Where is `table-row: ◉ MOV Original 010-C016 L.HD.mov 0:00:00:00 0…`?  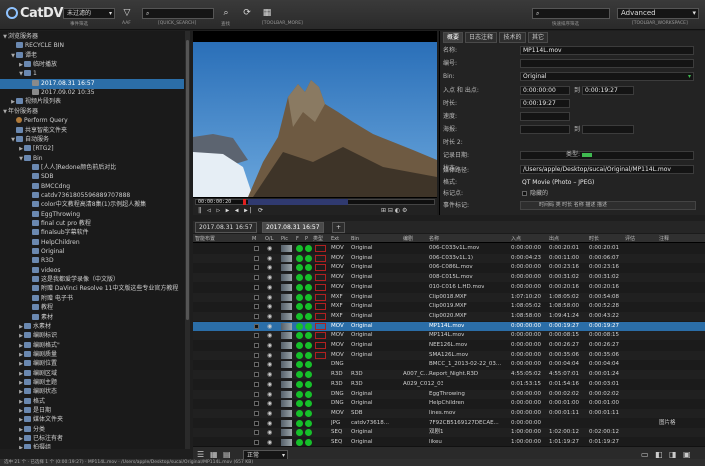
table-row: ◉ MOV Original 010-C016 L.HD.mov 0:00:00:00 0… is located at coordinates (449, 287).